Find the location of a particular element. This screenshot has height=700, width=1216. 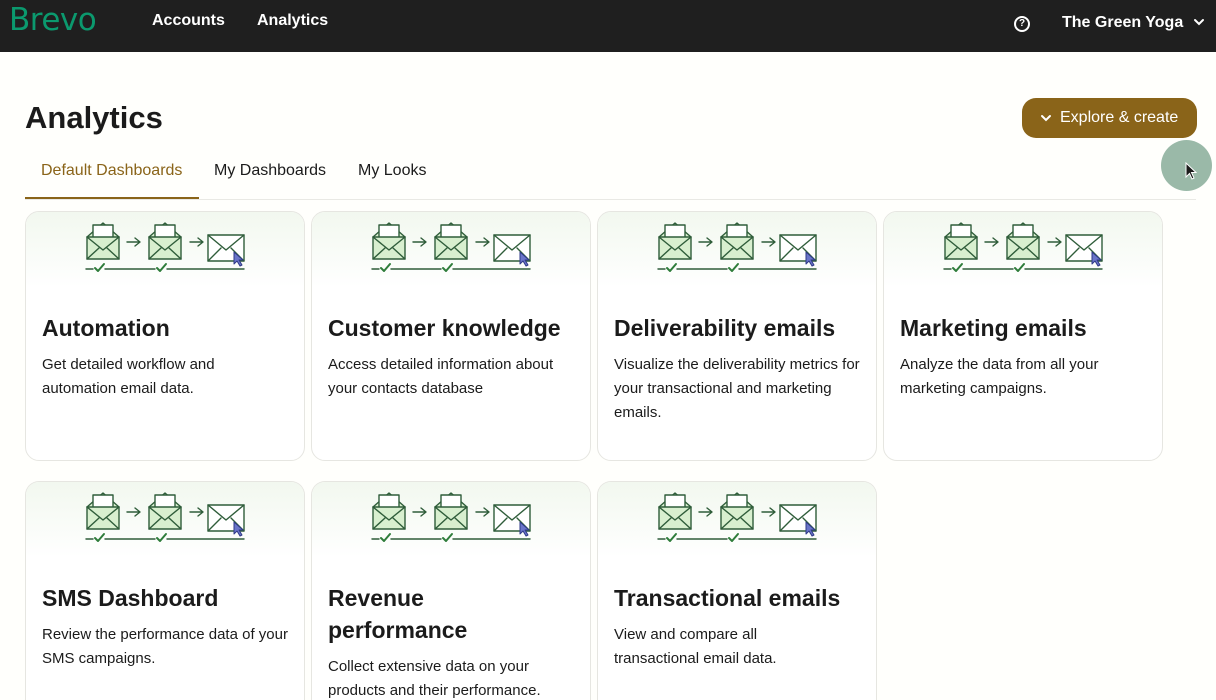

tab-my-looks: My Looks is located at coordinates (392, 171).